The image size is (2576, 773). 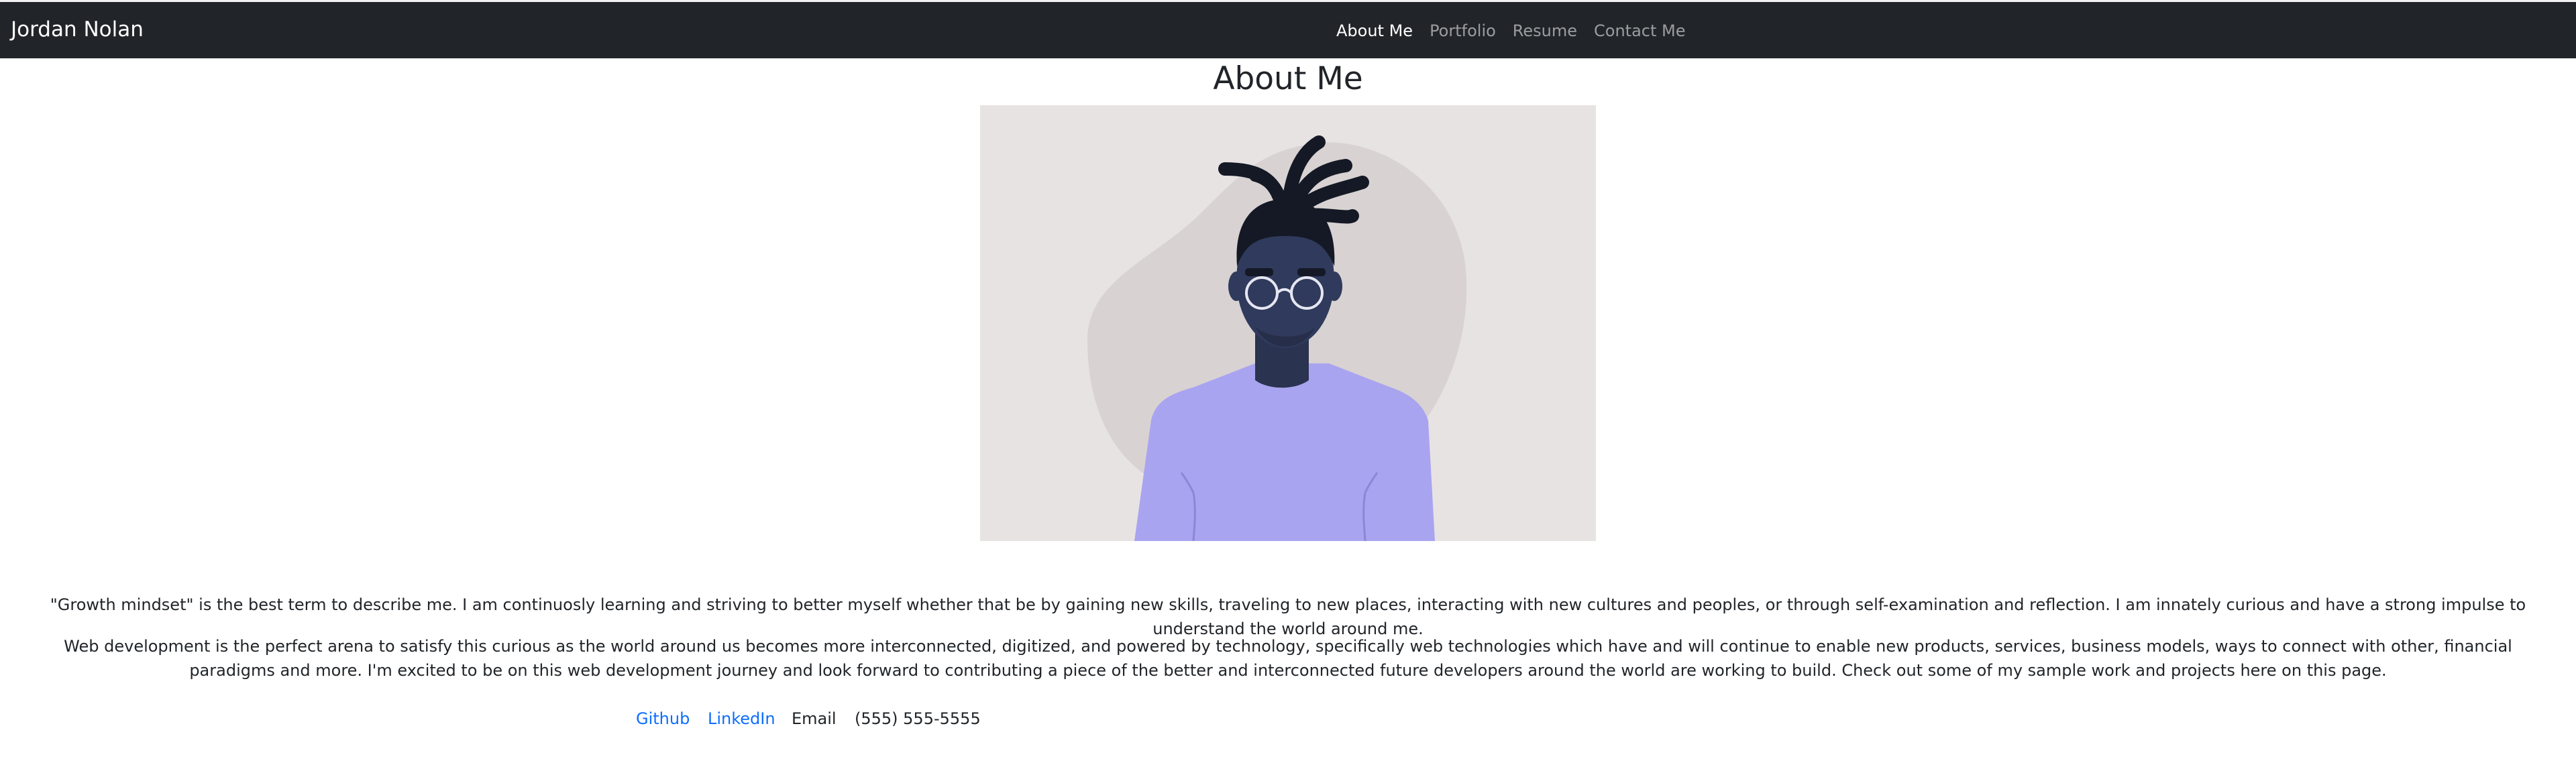 What do you see at coordinates (1511, 31) in the screenshot?
I see `nav-links: About Me Portfolio Resume Contact Me` at bounding box center [1511, 31].